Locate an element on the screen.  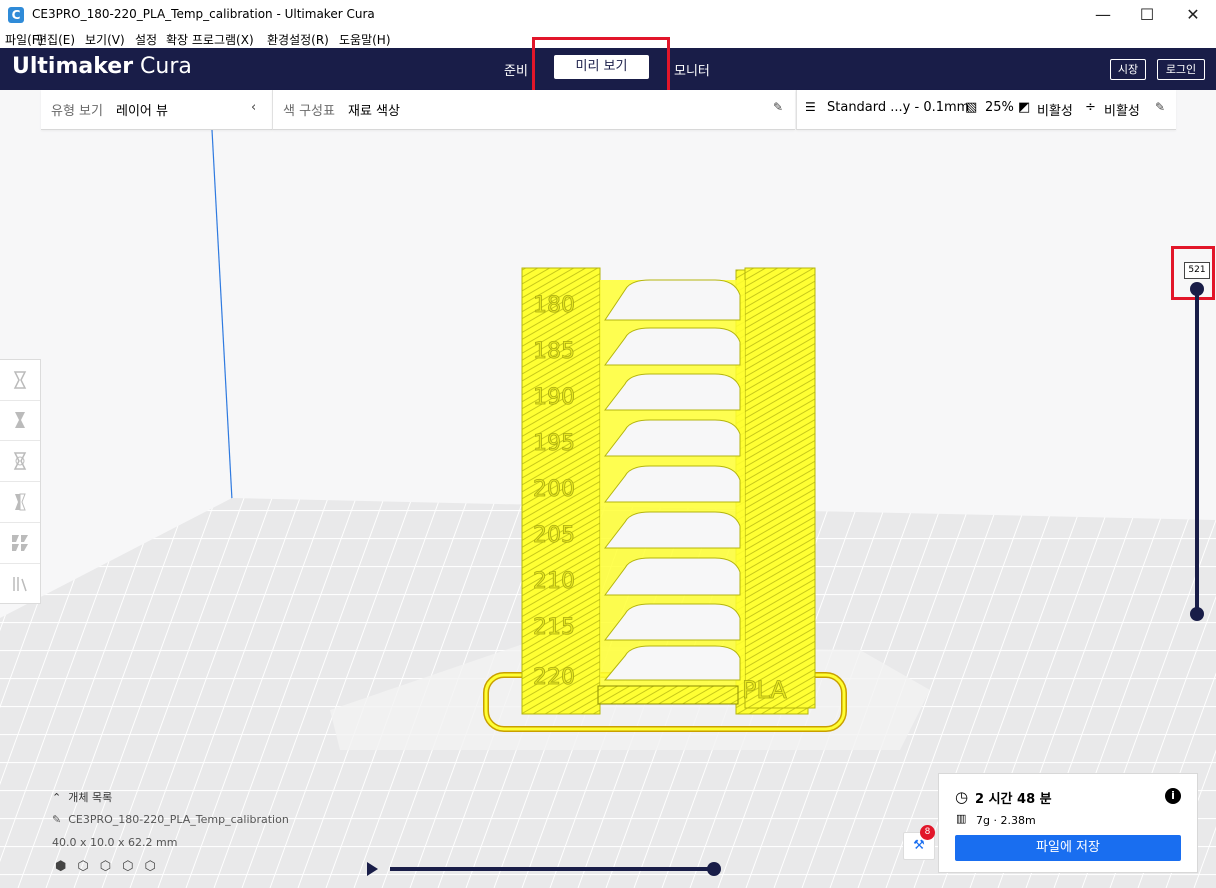
save-to-file-button: 파일에 저장 is located at coordinates (1068, 848).